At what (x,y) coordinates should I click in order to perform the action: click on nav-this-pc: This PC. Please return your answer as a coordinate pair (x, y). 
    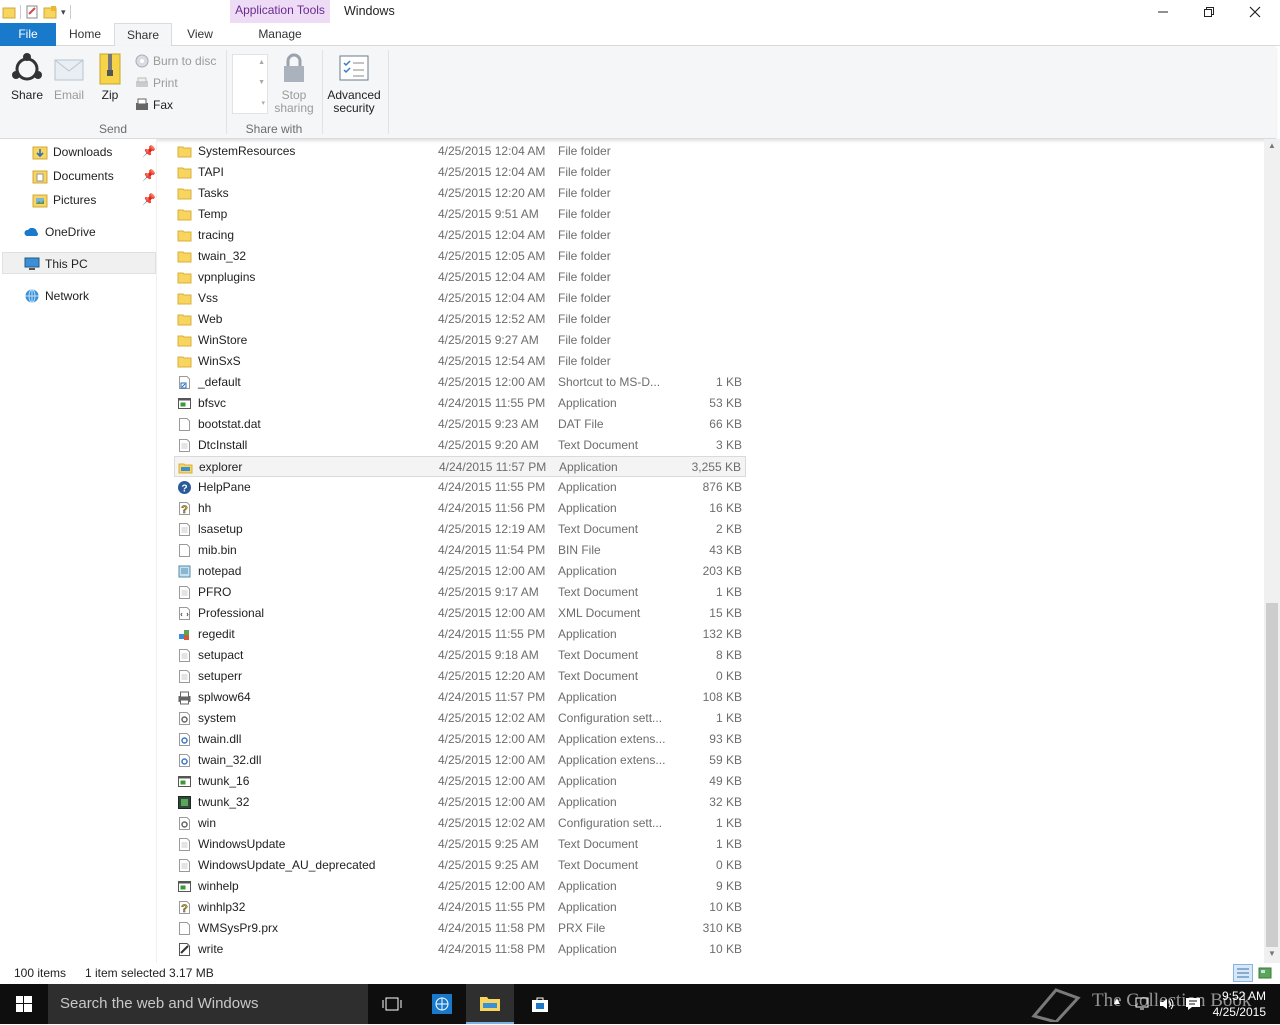
    Looking at the image, I should click on (55, 264).